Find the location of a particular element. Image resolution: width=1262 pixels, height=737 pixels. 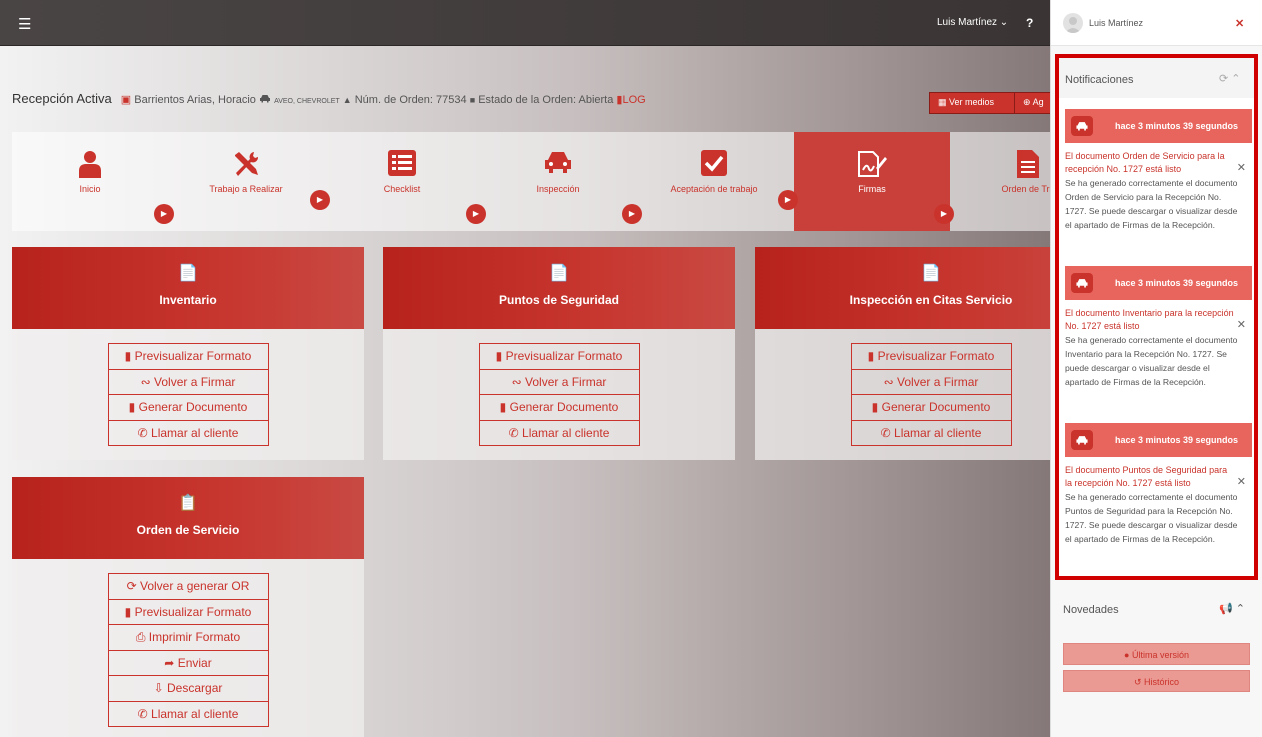

historico-button: ↺ Histórico is located at coordinates (1156, 681).